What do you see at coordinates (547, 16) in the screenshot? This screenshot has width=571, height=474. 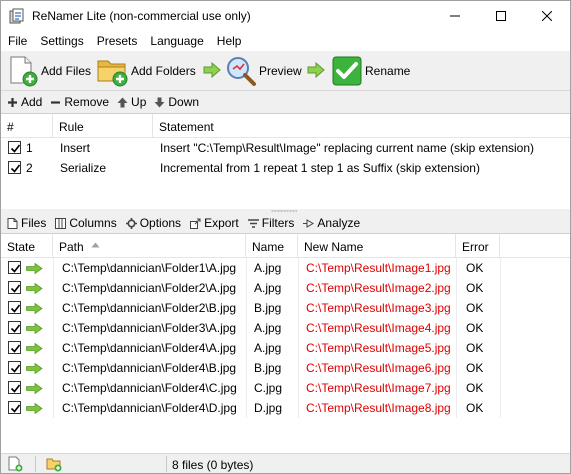 I see `close-button` at bounding box center [547, 16].